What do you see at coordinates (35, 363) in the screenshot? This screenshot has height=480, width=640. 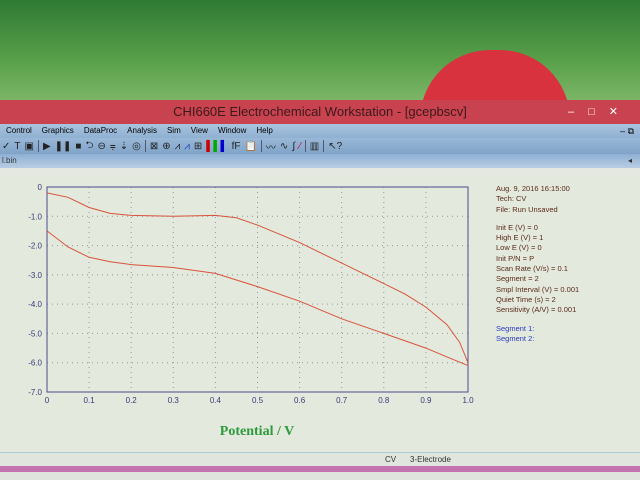 I see `y-tick-label: -6.0` at bounding box center [35, 363].